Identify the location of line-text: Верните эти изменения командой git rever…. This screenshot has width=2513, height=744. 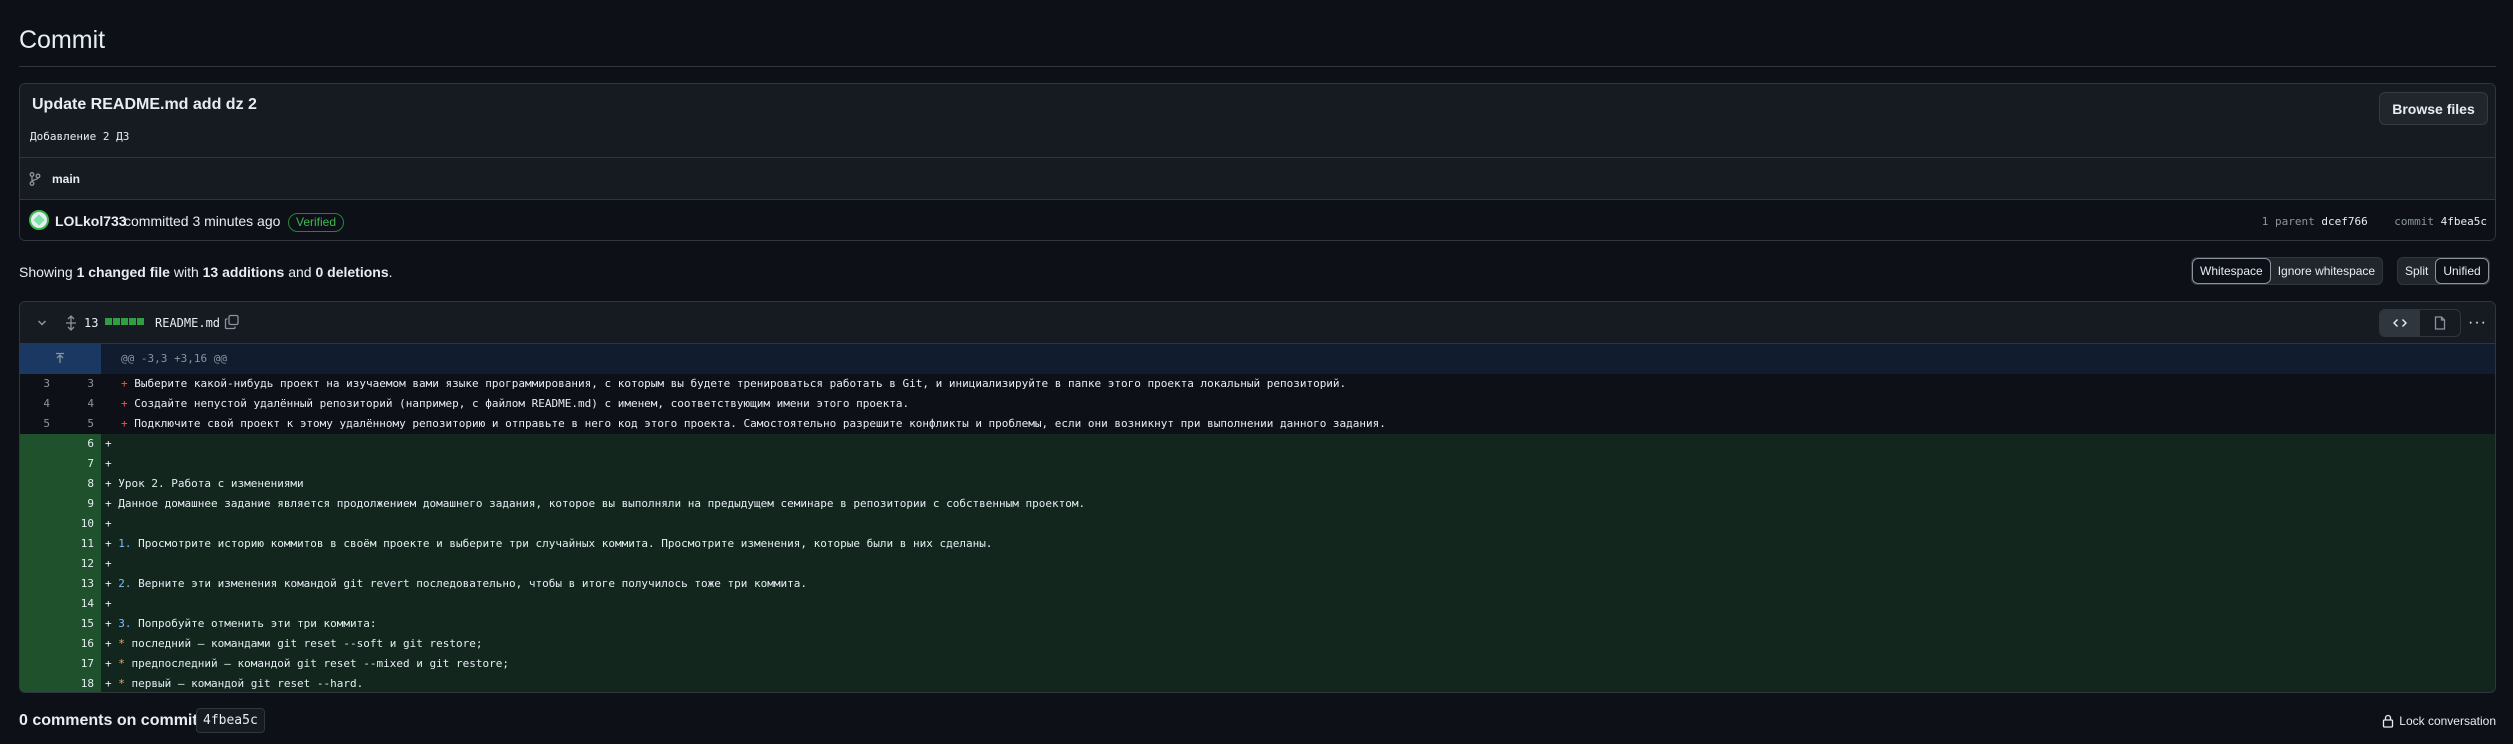
(469, 583).